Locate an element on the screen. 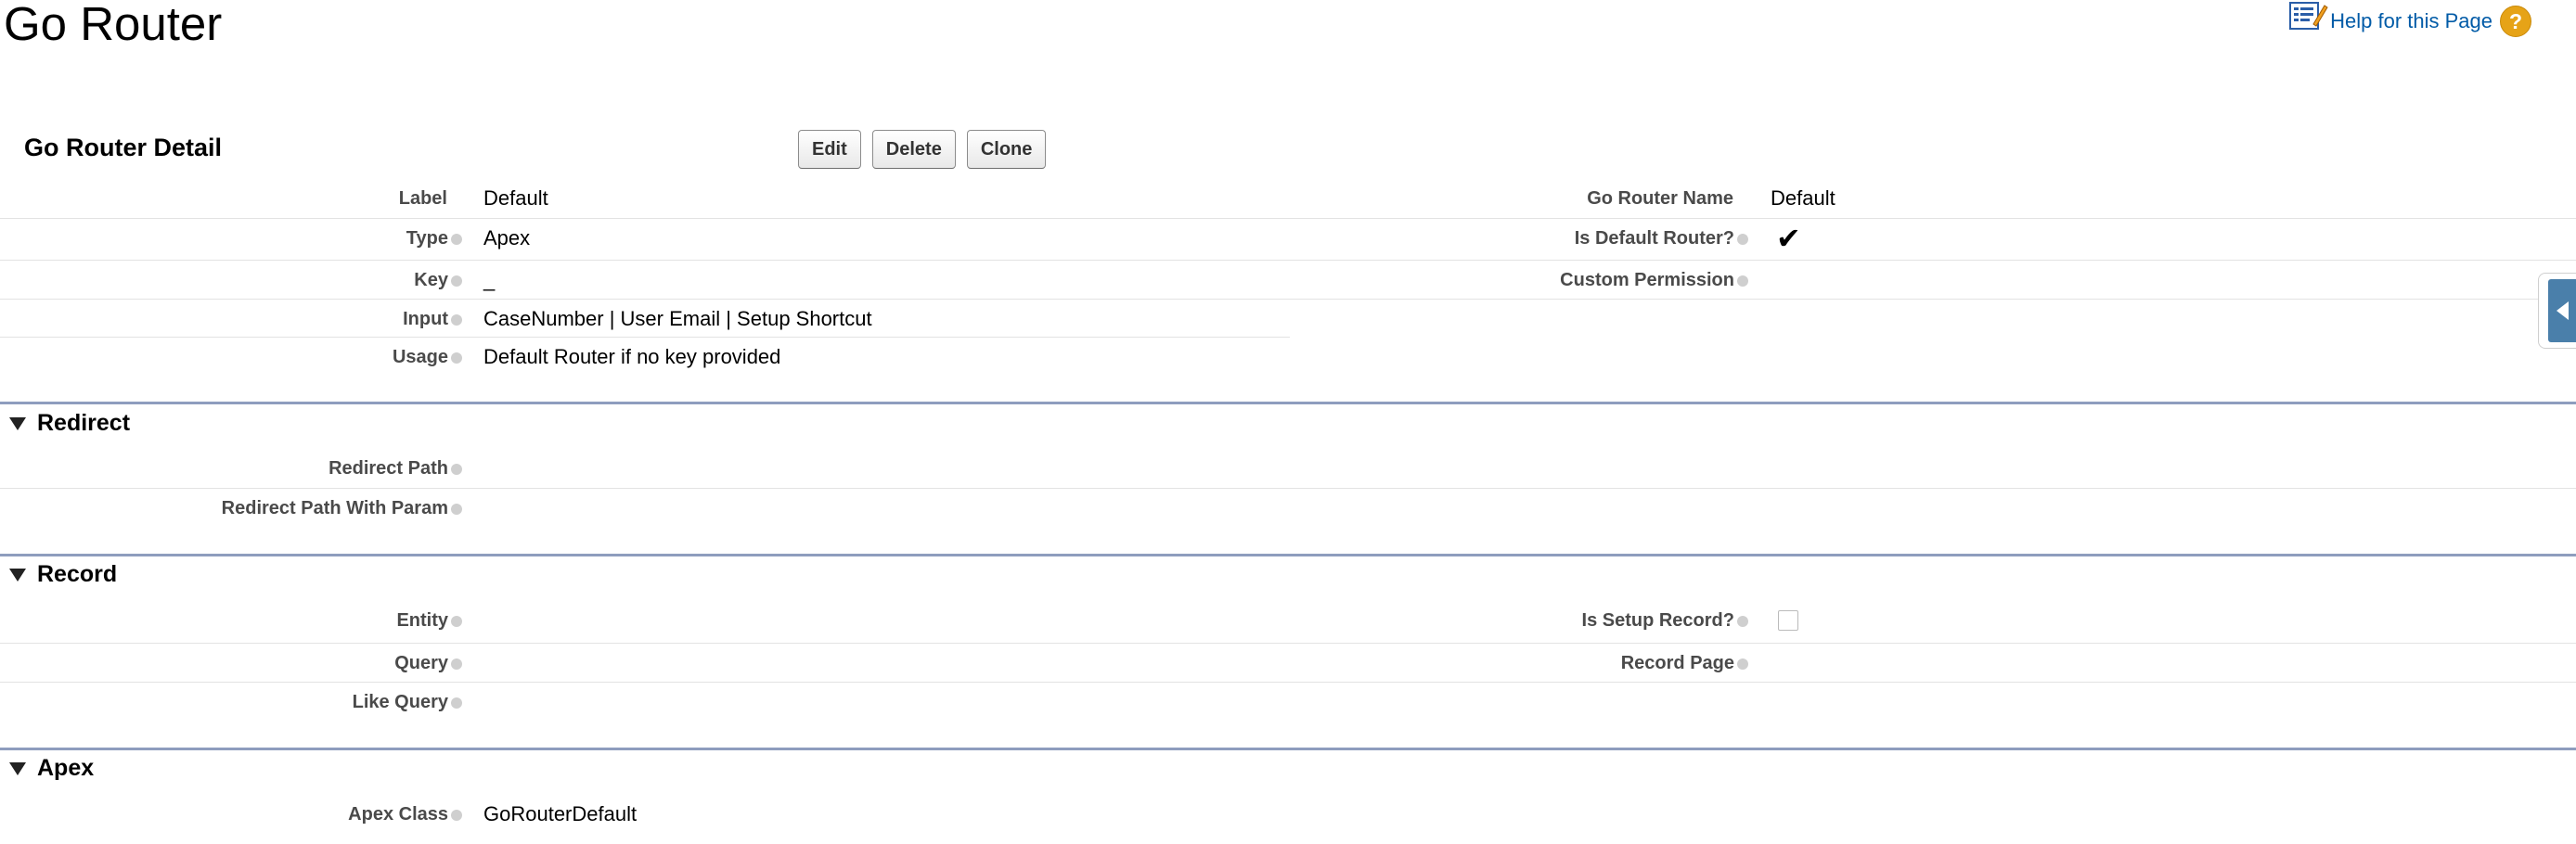 Image resolution: width=2576 pixels, height=844 pixels. field-label-apex-class: Apex Class is located at coordinates (405, 814).